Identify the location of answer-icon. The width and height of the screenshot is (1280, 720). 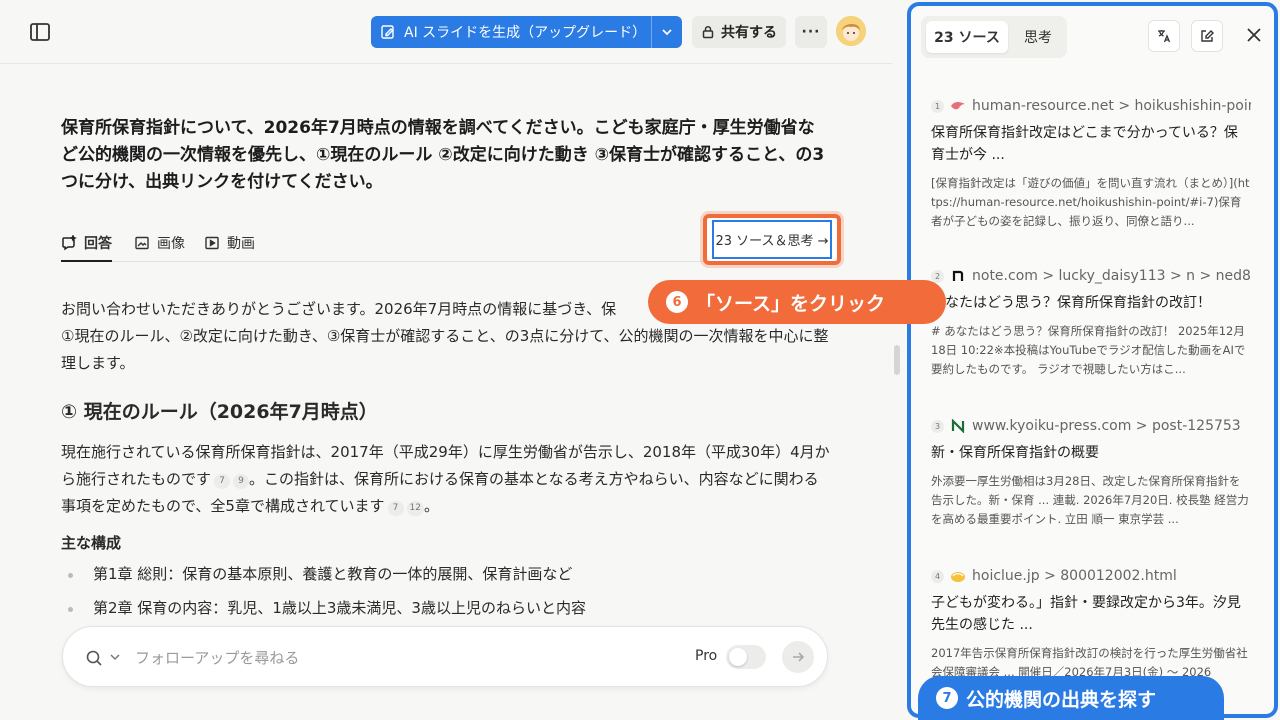
(69, 243).